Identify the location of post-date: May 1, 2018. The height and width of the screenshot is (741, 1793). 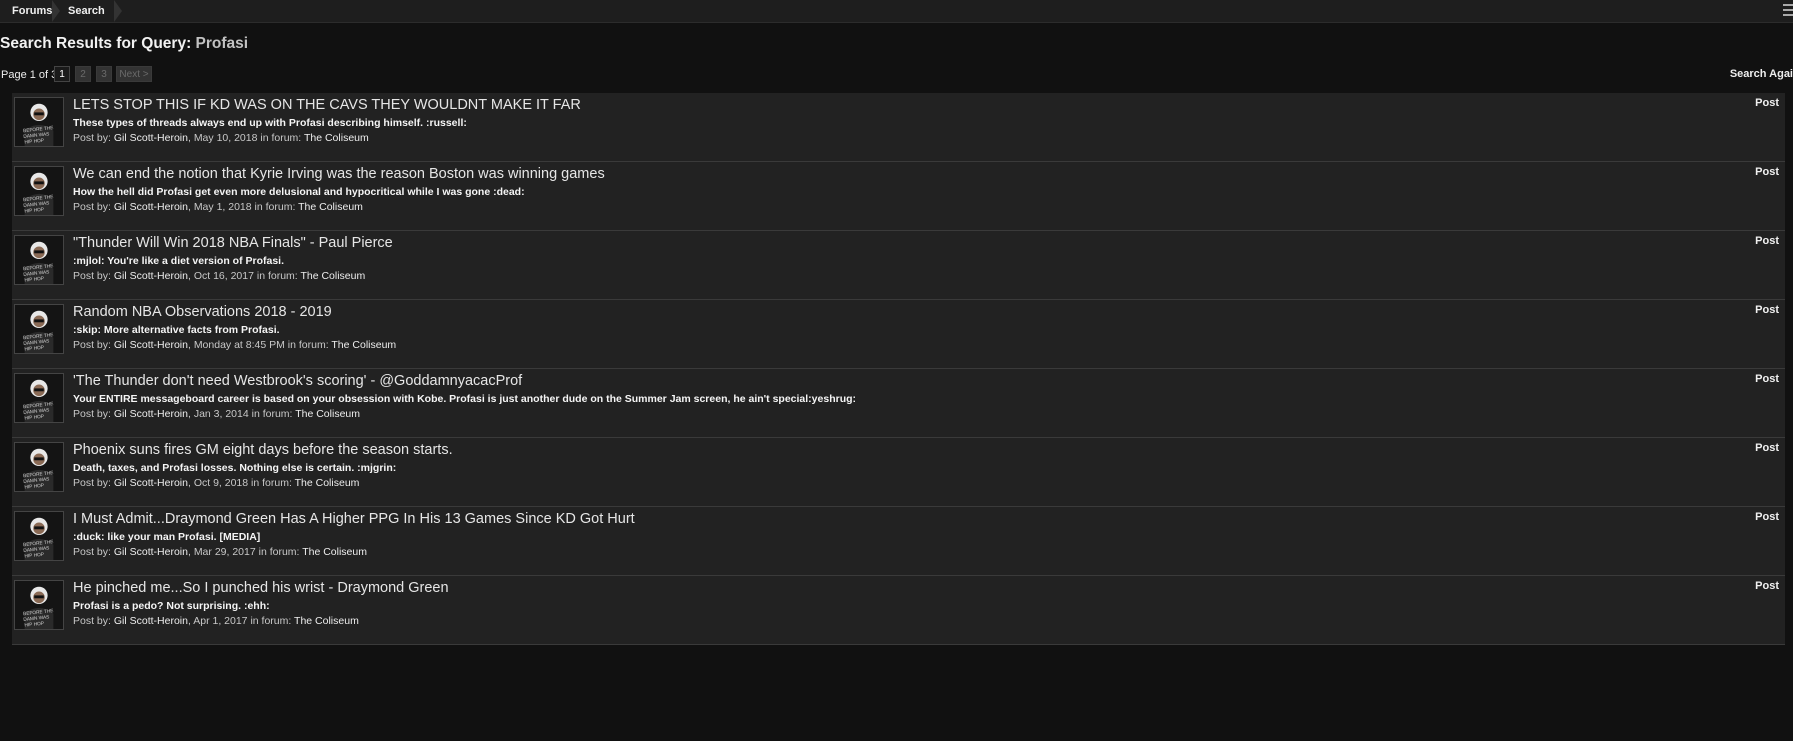
(222, 207).